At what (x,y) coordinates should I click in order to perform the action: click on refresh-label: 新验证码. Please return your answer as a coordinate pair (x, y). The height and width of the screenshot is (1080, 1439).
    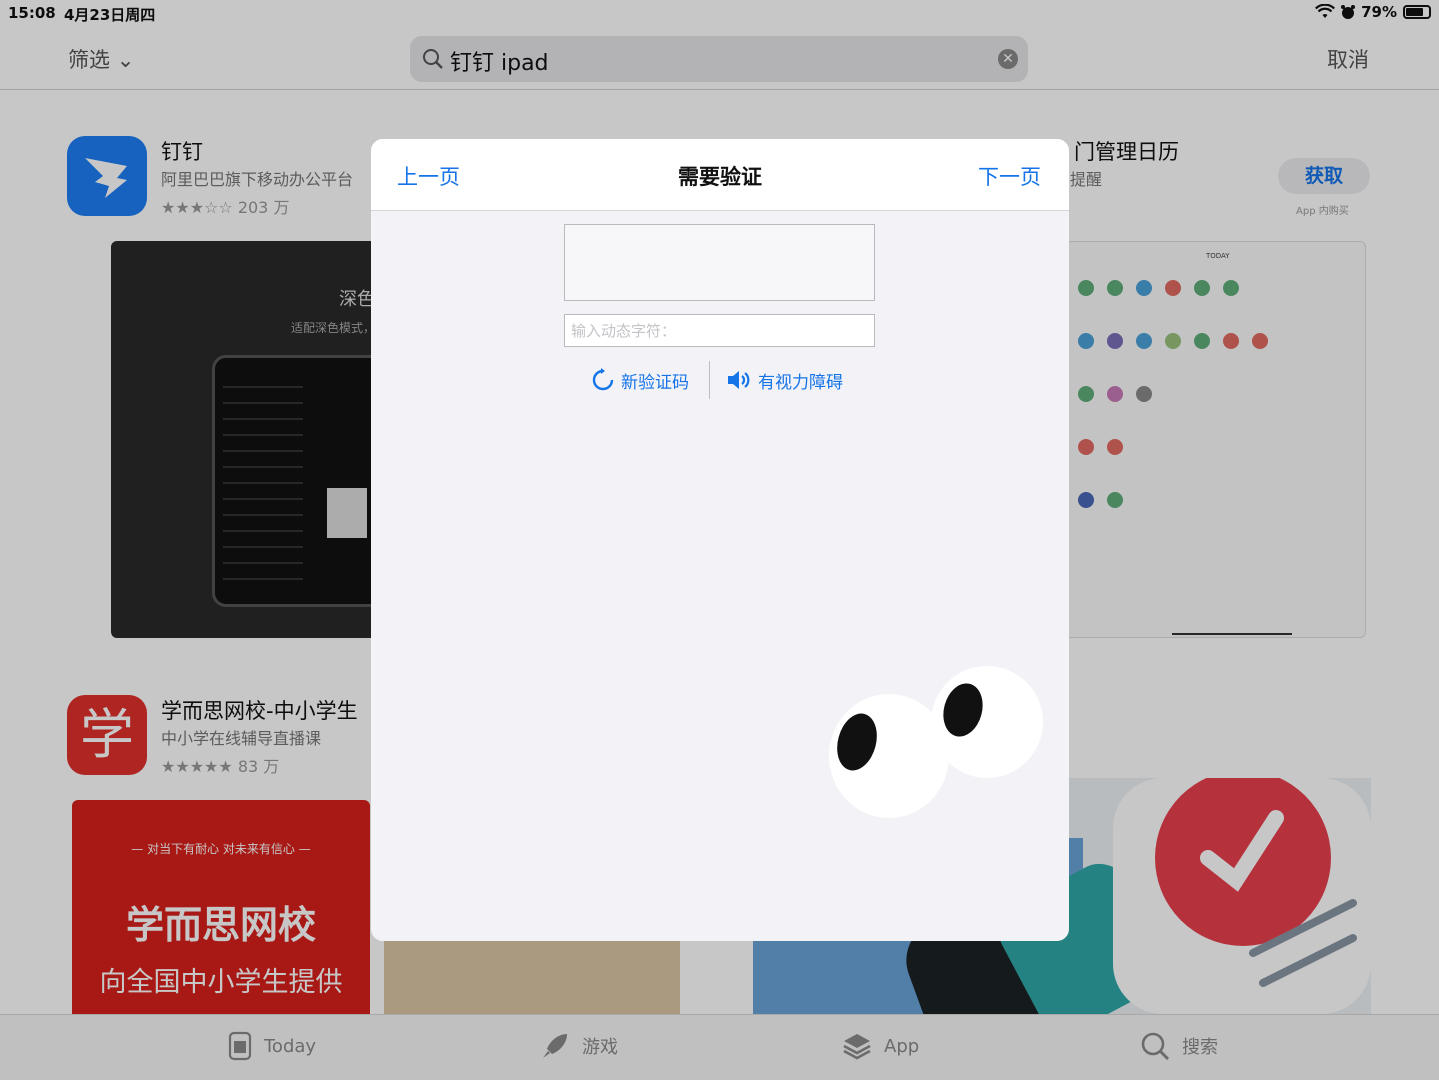
    Looking at the image, I should click on (655, 382).